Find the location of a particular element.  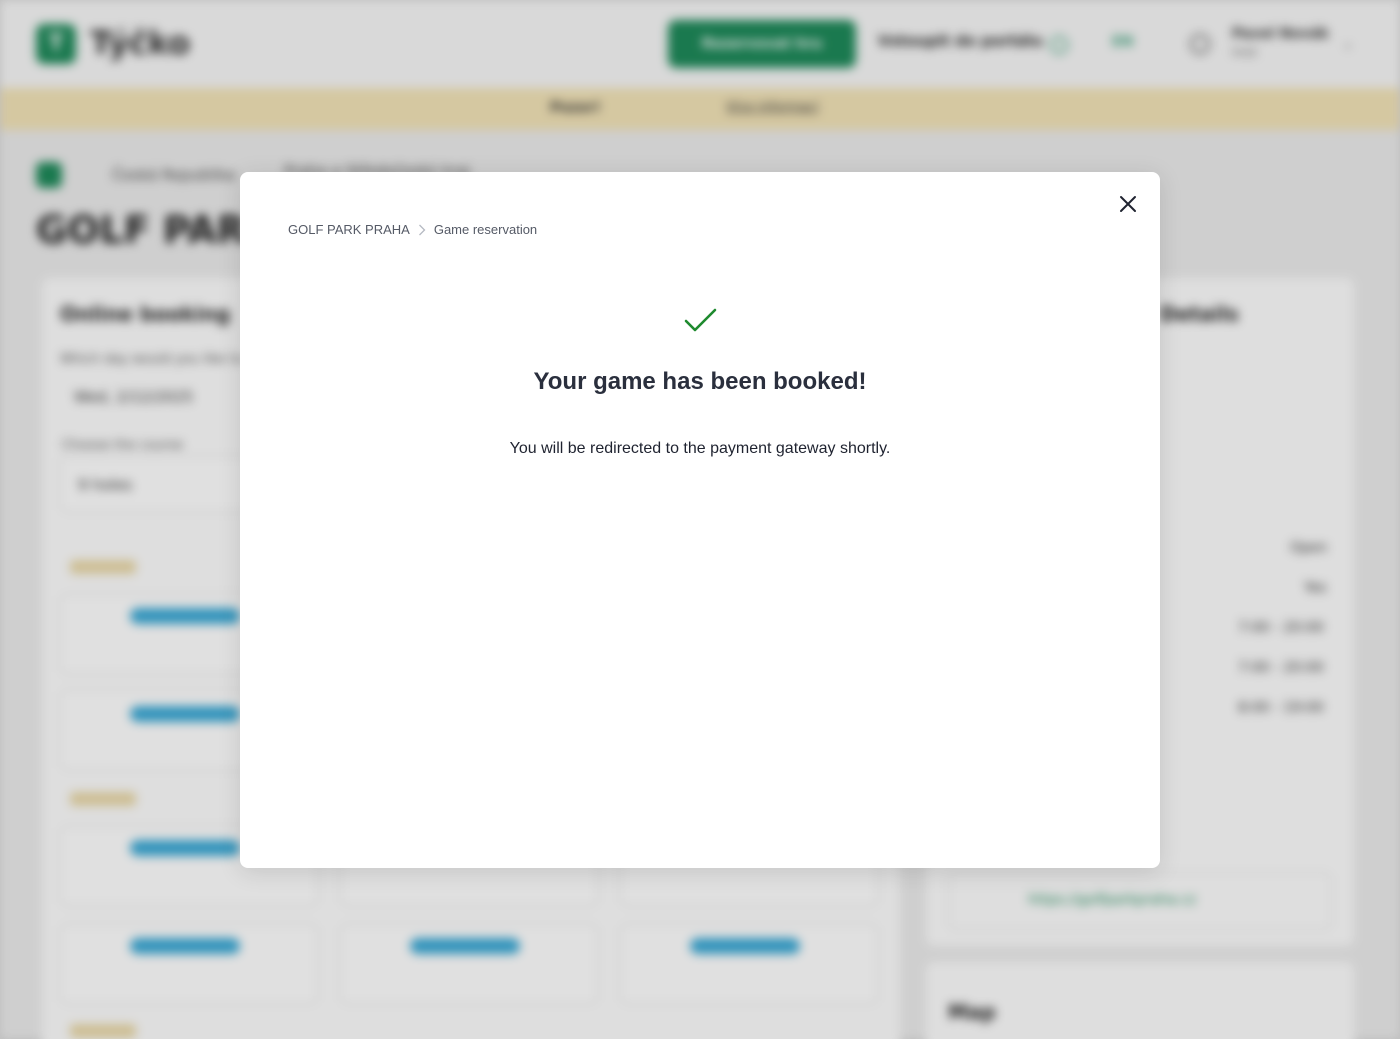

close-button is located at coordinates (1128, 204).